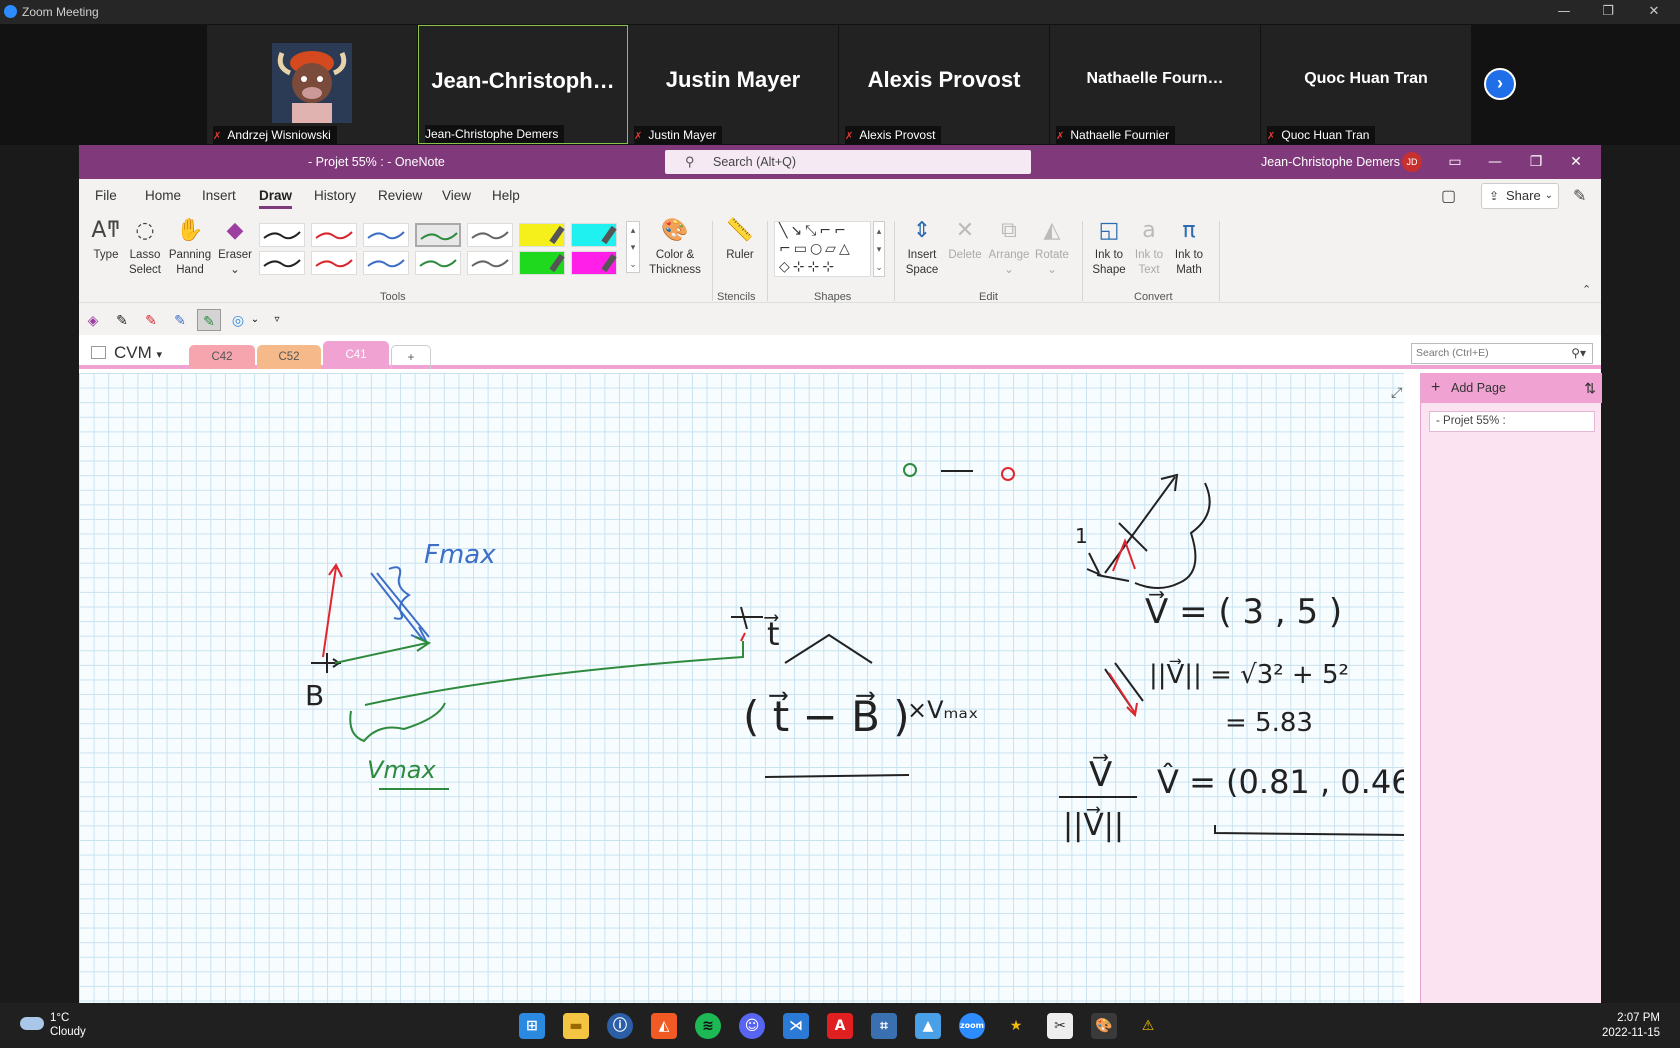 The image size is (1680, 1048). What do you see at coordinates (106, 195) in the screenshot?
I see `tab-file: File` at bounding box center [106, 195].